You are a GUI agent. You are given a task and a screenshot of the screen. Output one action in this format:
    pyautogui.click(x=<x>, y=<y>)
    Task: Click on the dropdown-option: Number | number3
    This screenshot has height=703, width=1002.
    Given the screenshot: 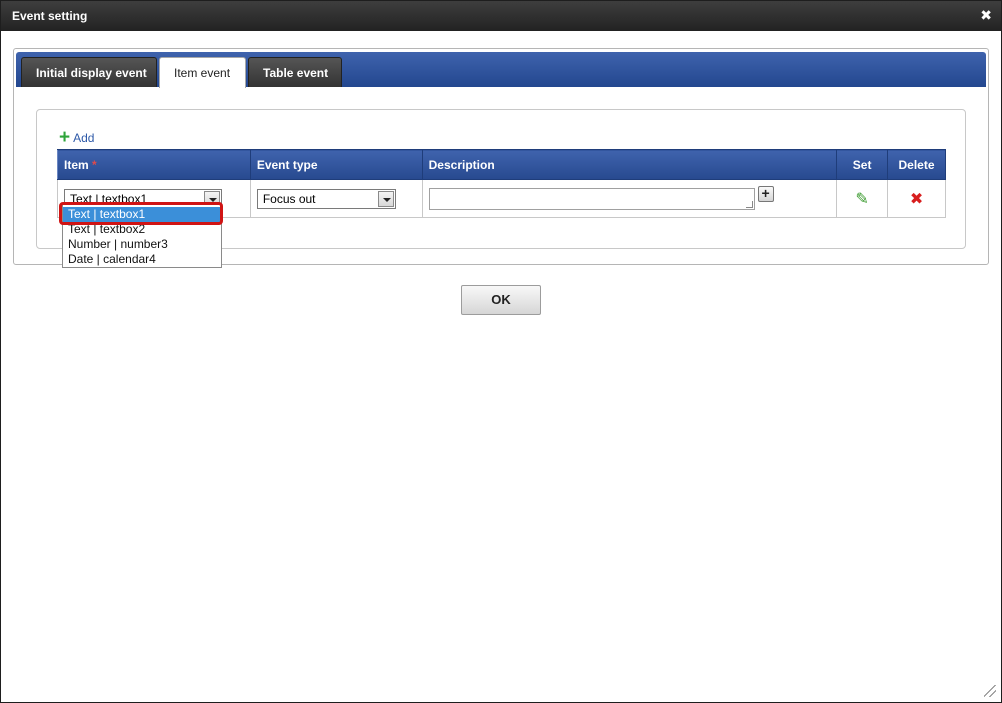 What is the action you would take?
    pyautogui.click(x=142, y=244)
    